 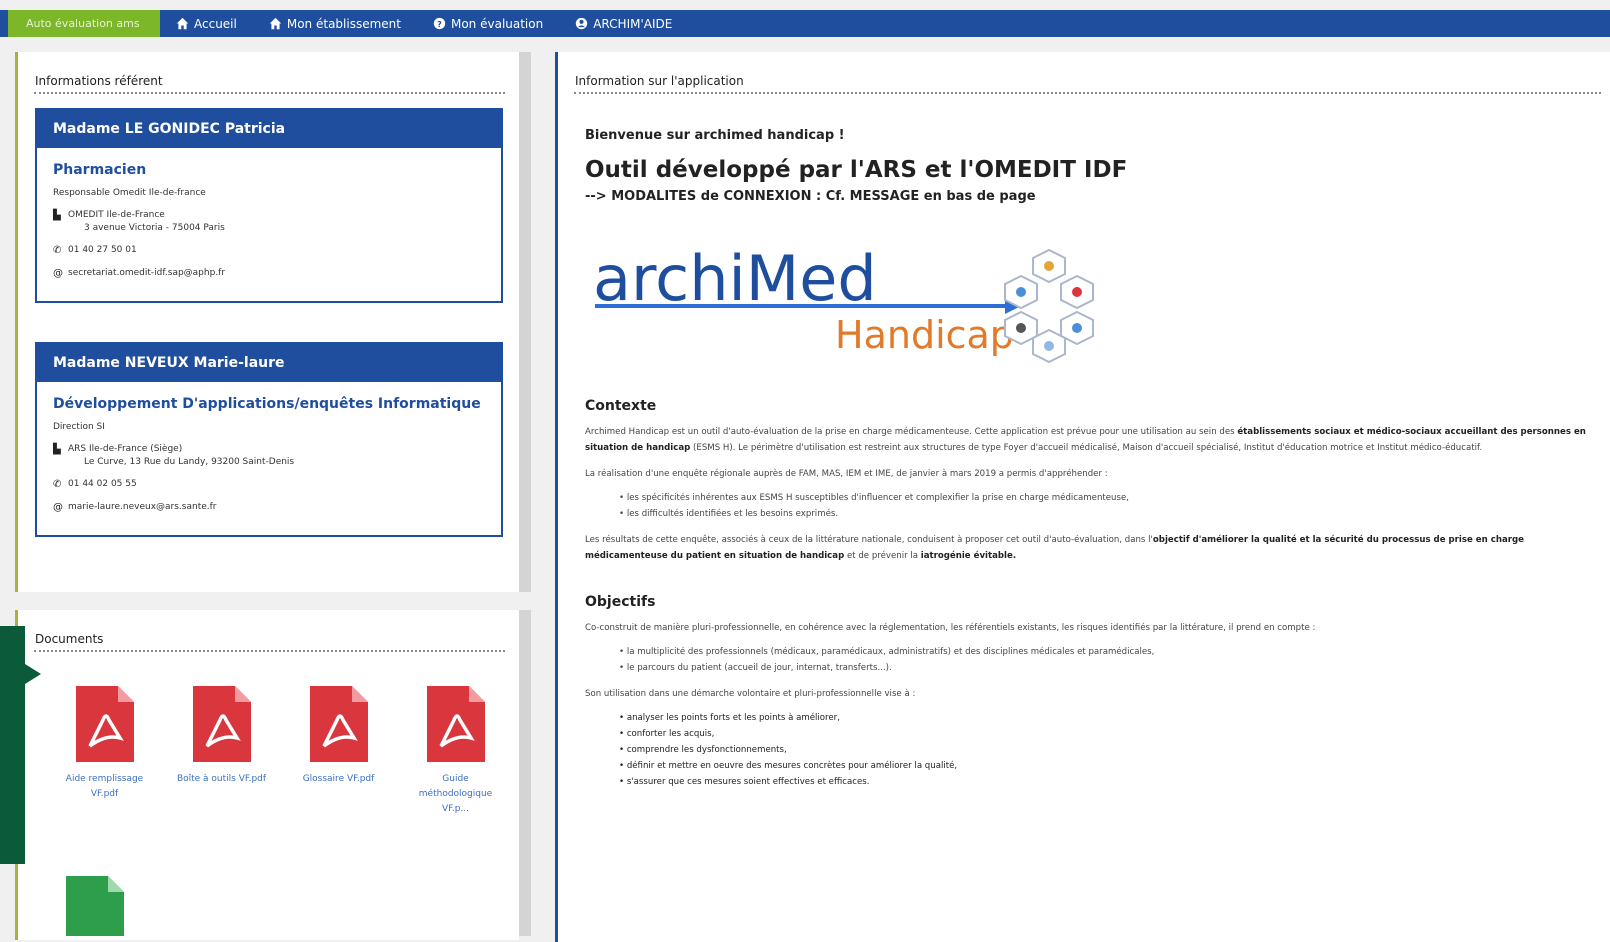 I want to click on nav-archimaide: ARCHIM'AIDE, so click(x=623, y=24).